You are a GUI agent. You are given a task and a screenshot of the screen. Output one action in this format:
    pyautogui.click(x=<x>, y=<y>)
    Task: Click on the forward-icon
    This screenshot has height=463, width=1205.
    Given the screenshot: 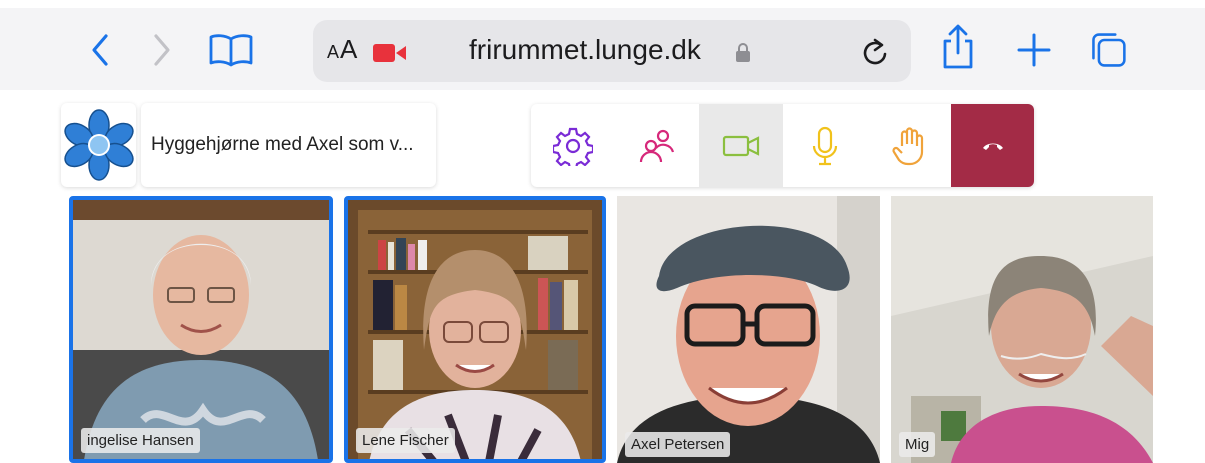 What is the action you would take?
    pyautogui.click(x=162, y=50)
    